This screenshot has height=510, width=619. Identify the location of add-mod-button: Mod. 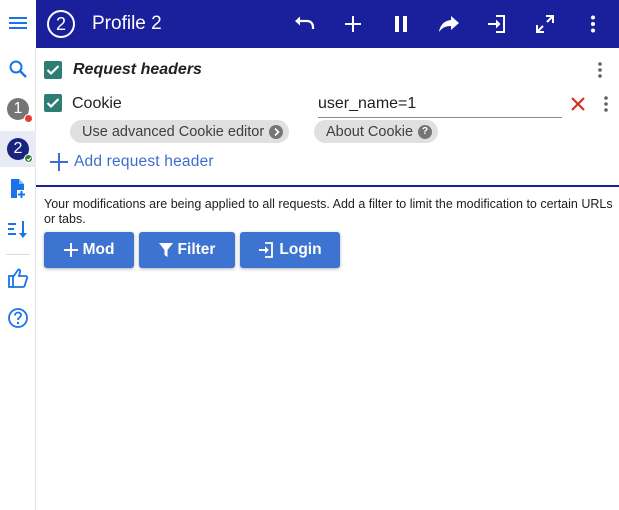
(89, 250).